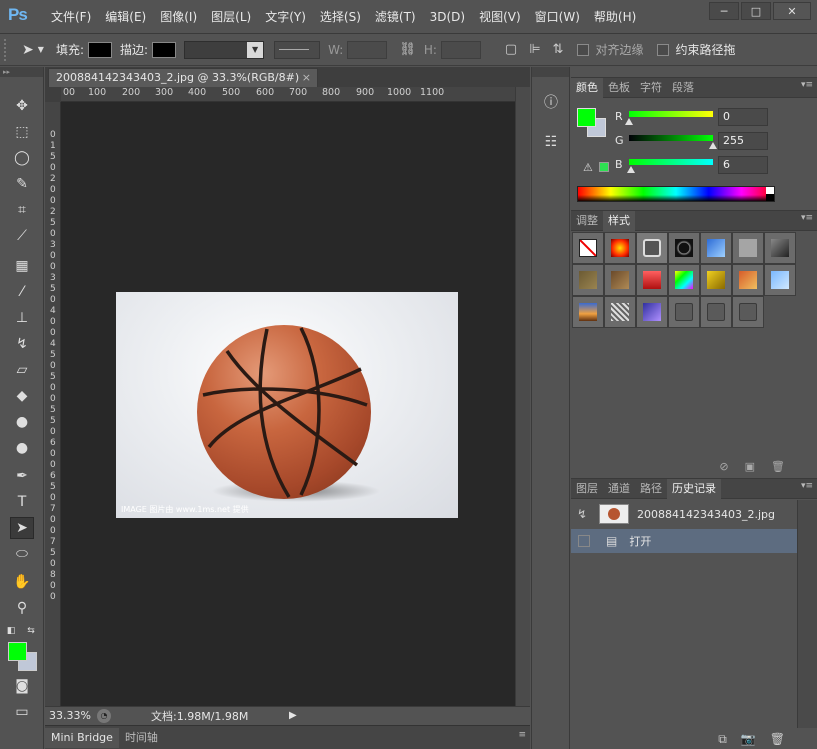 The height and width of the screenshot is (749, 817). What do you see at coordinates (551, 102) in the screenshot?
I see `info-panel-icon: ⓘ` at bounding box center [551, 102].